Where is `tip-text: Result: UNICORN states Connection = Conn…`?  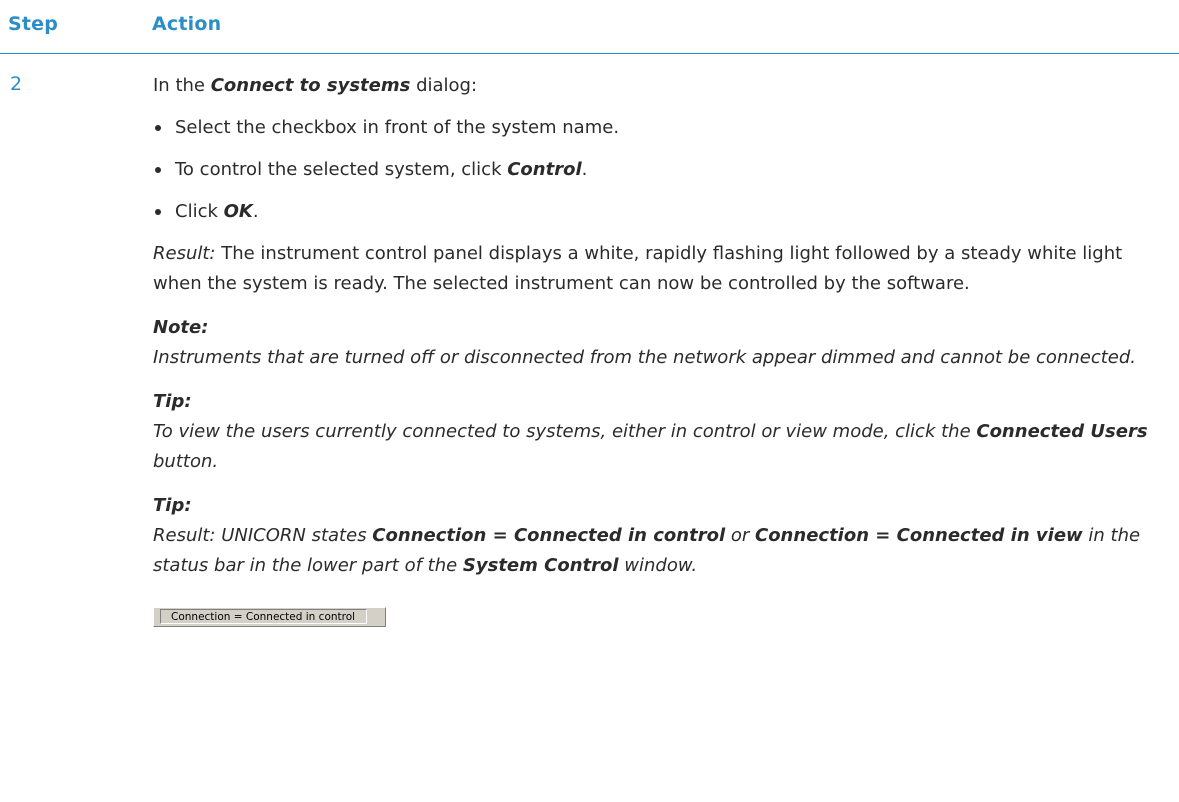 tip-text: Result: UNICORN states Connection = Conn… is located at coordinates (658, 551).